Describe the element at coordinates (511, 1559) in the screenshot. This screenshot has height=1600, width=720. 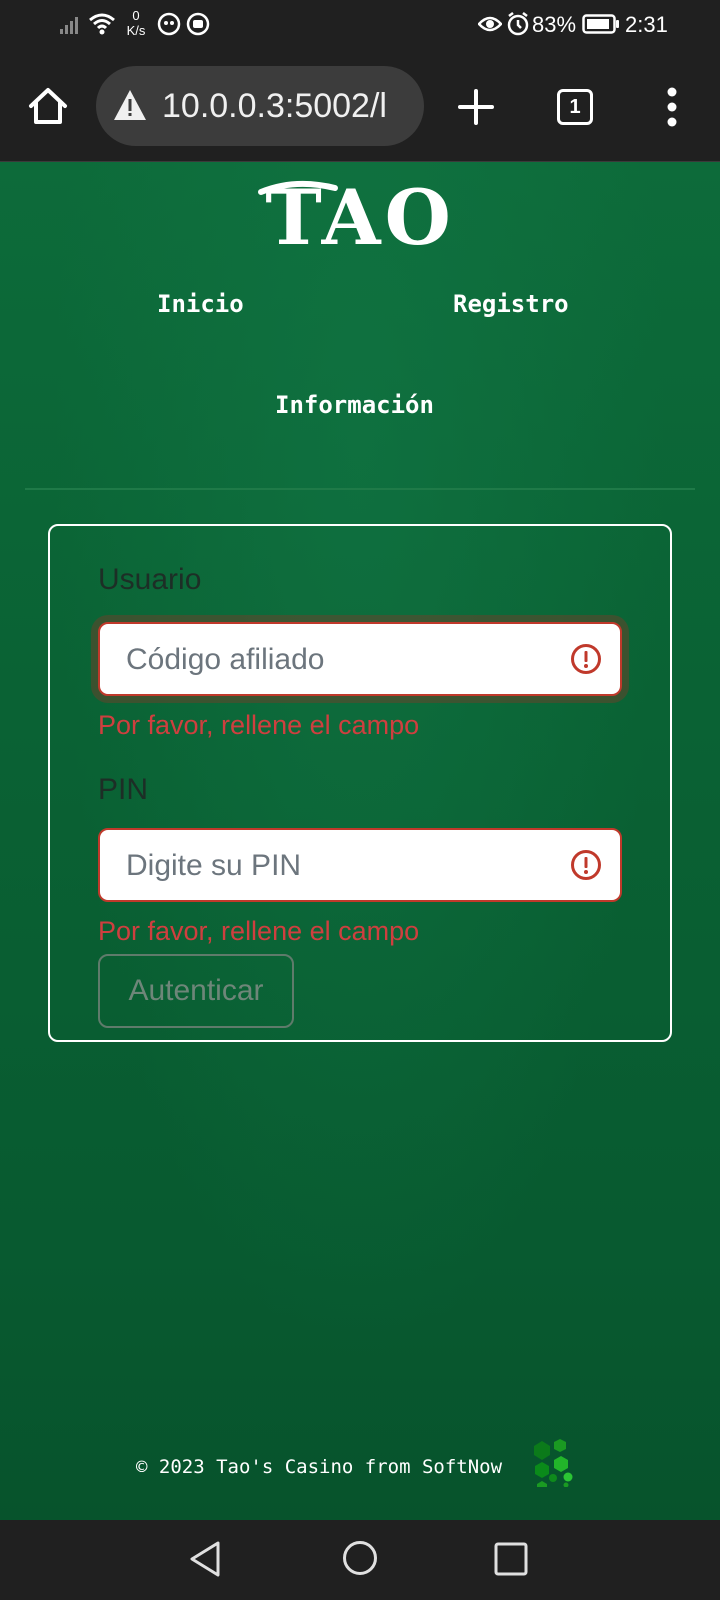
I see `recent-apps-icon` at that location.